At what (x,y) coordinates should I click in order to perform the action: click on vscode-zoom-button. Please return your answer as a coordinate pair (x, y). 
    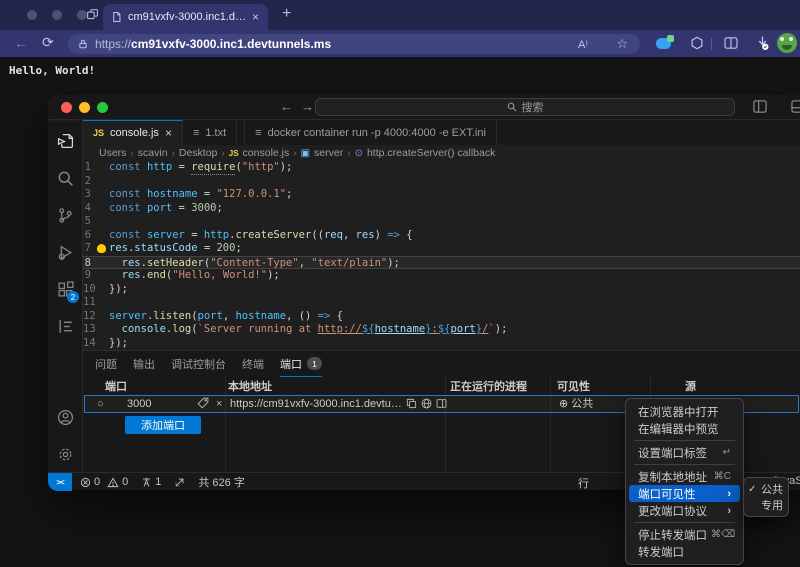
    Looking at the image, I should click on (102, 107).